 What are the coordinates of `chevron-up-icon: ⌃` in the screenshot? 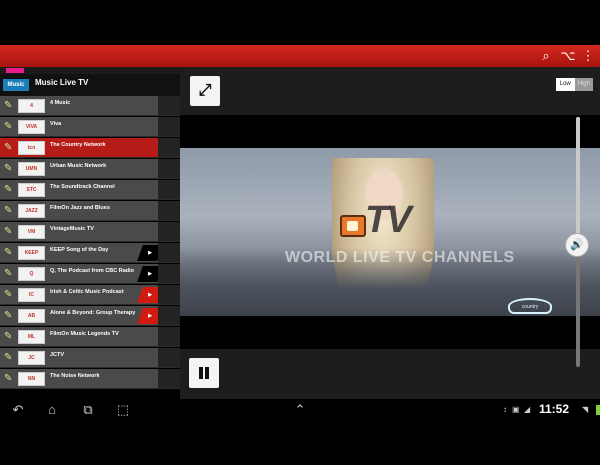 It's located at (300, 410).